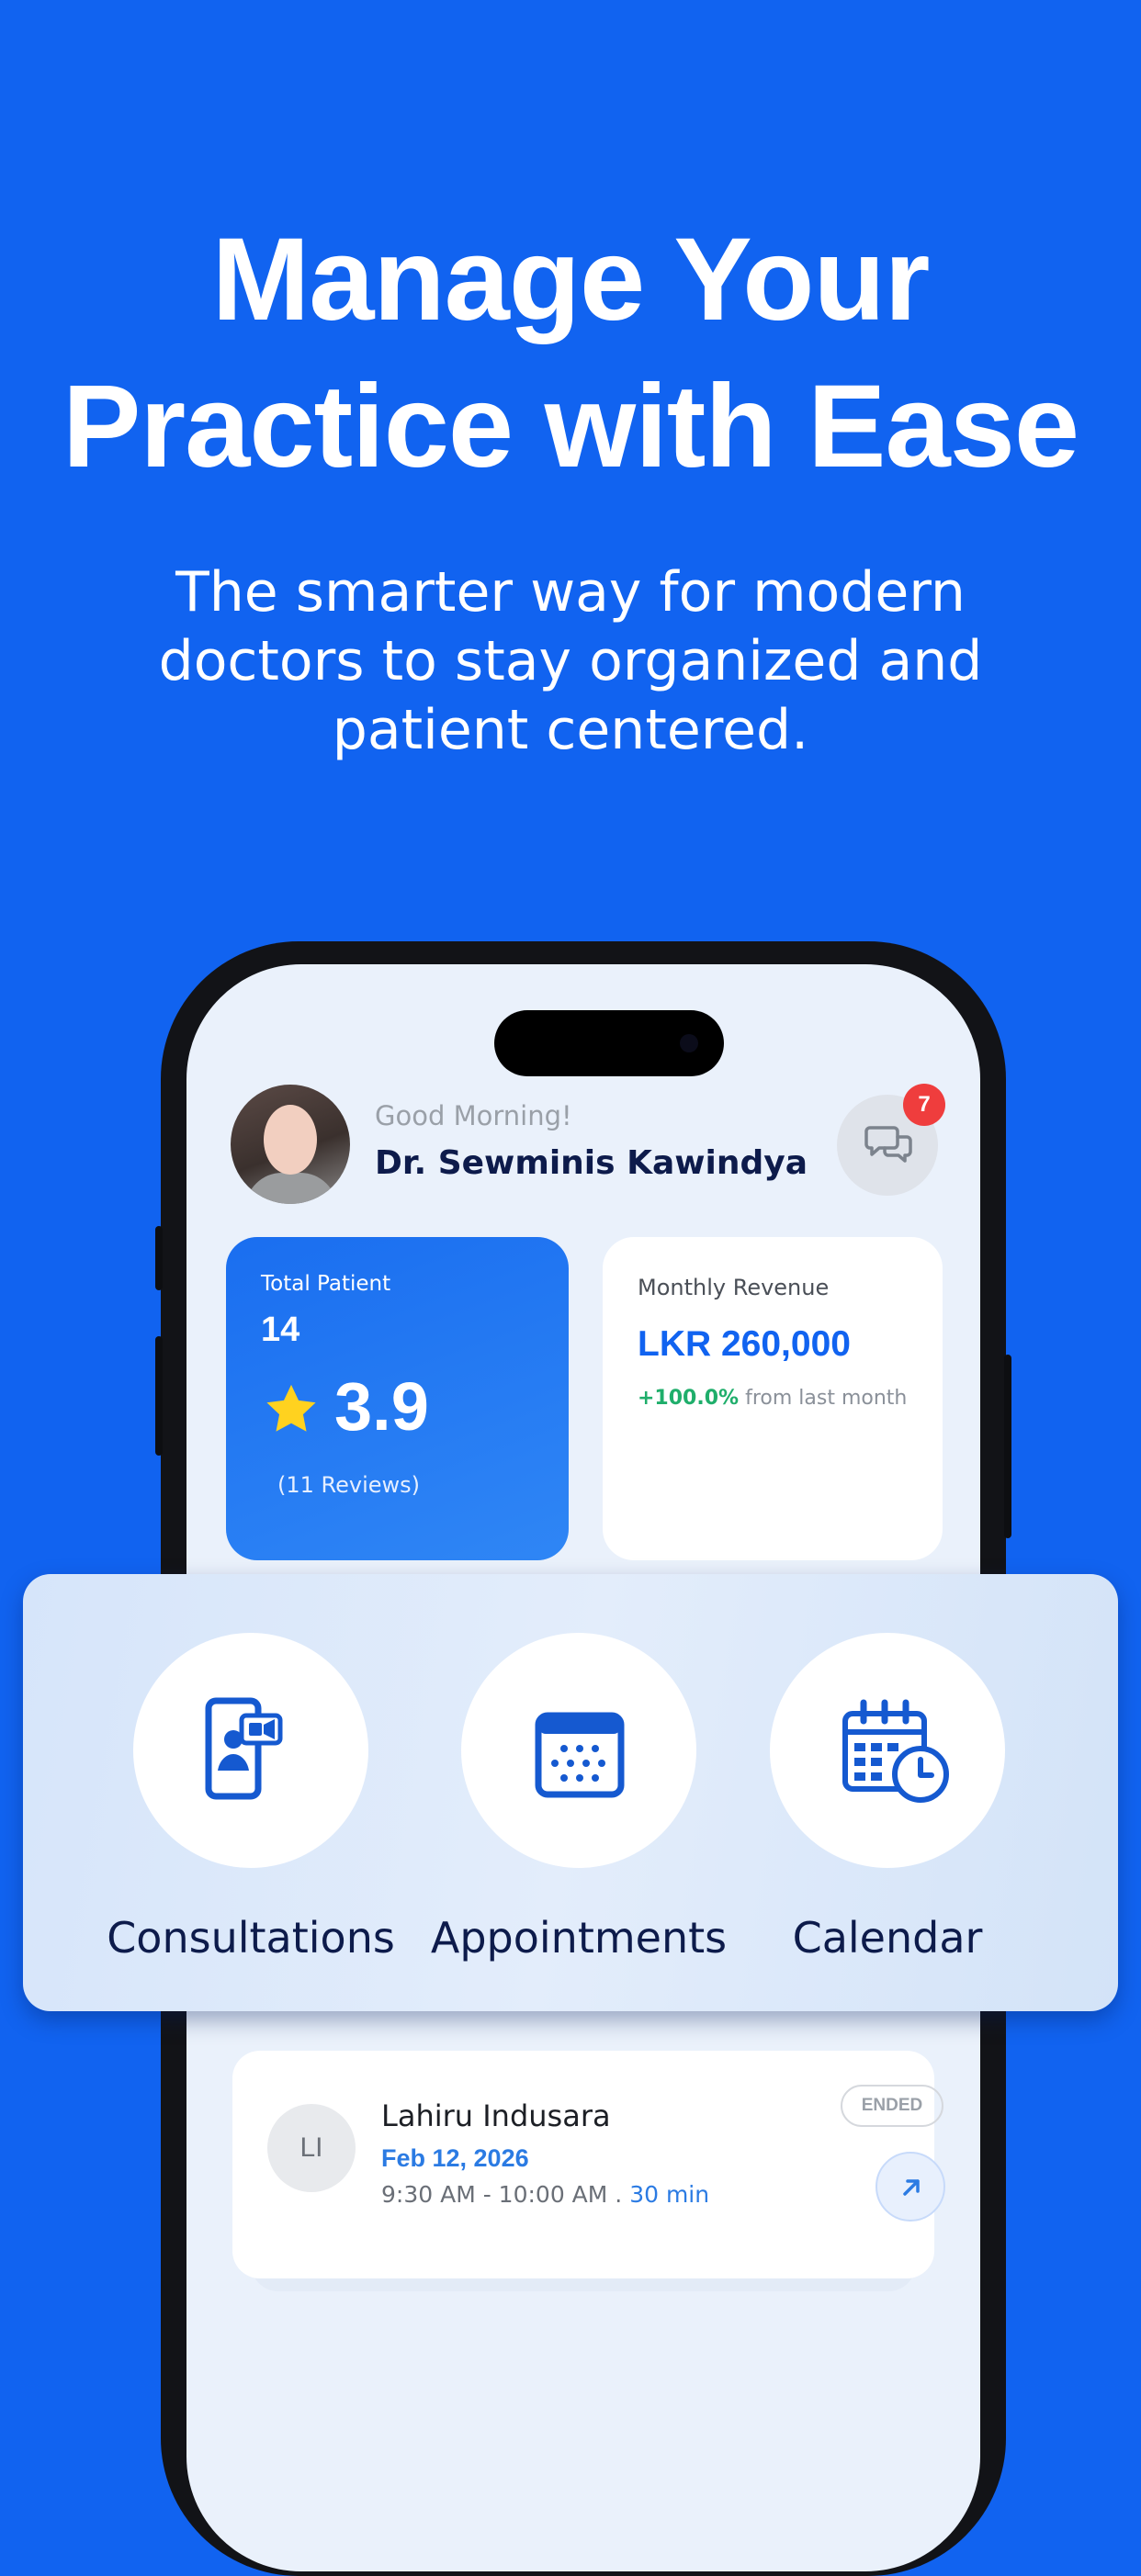 The height and width of the screenshot is (2576, 1141). I want to click on appointments-label: Appointments, so click(579, 1938).